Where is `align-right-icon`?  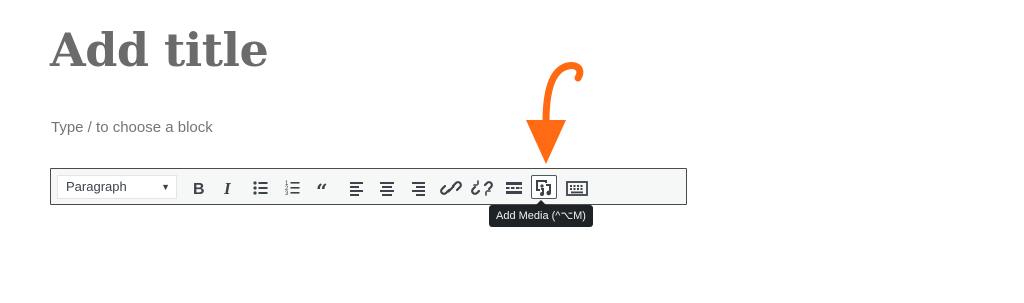
align-right-icon is located at coordinates (418, 189).